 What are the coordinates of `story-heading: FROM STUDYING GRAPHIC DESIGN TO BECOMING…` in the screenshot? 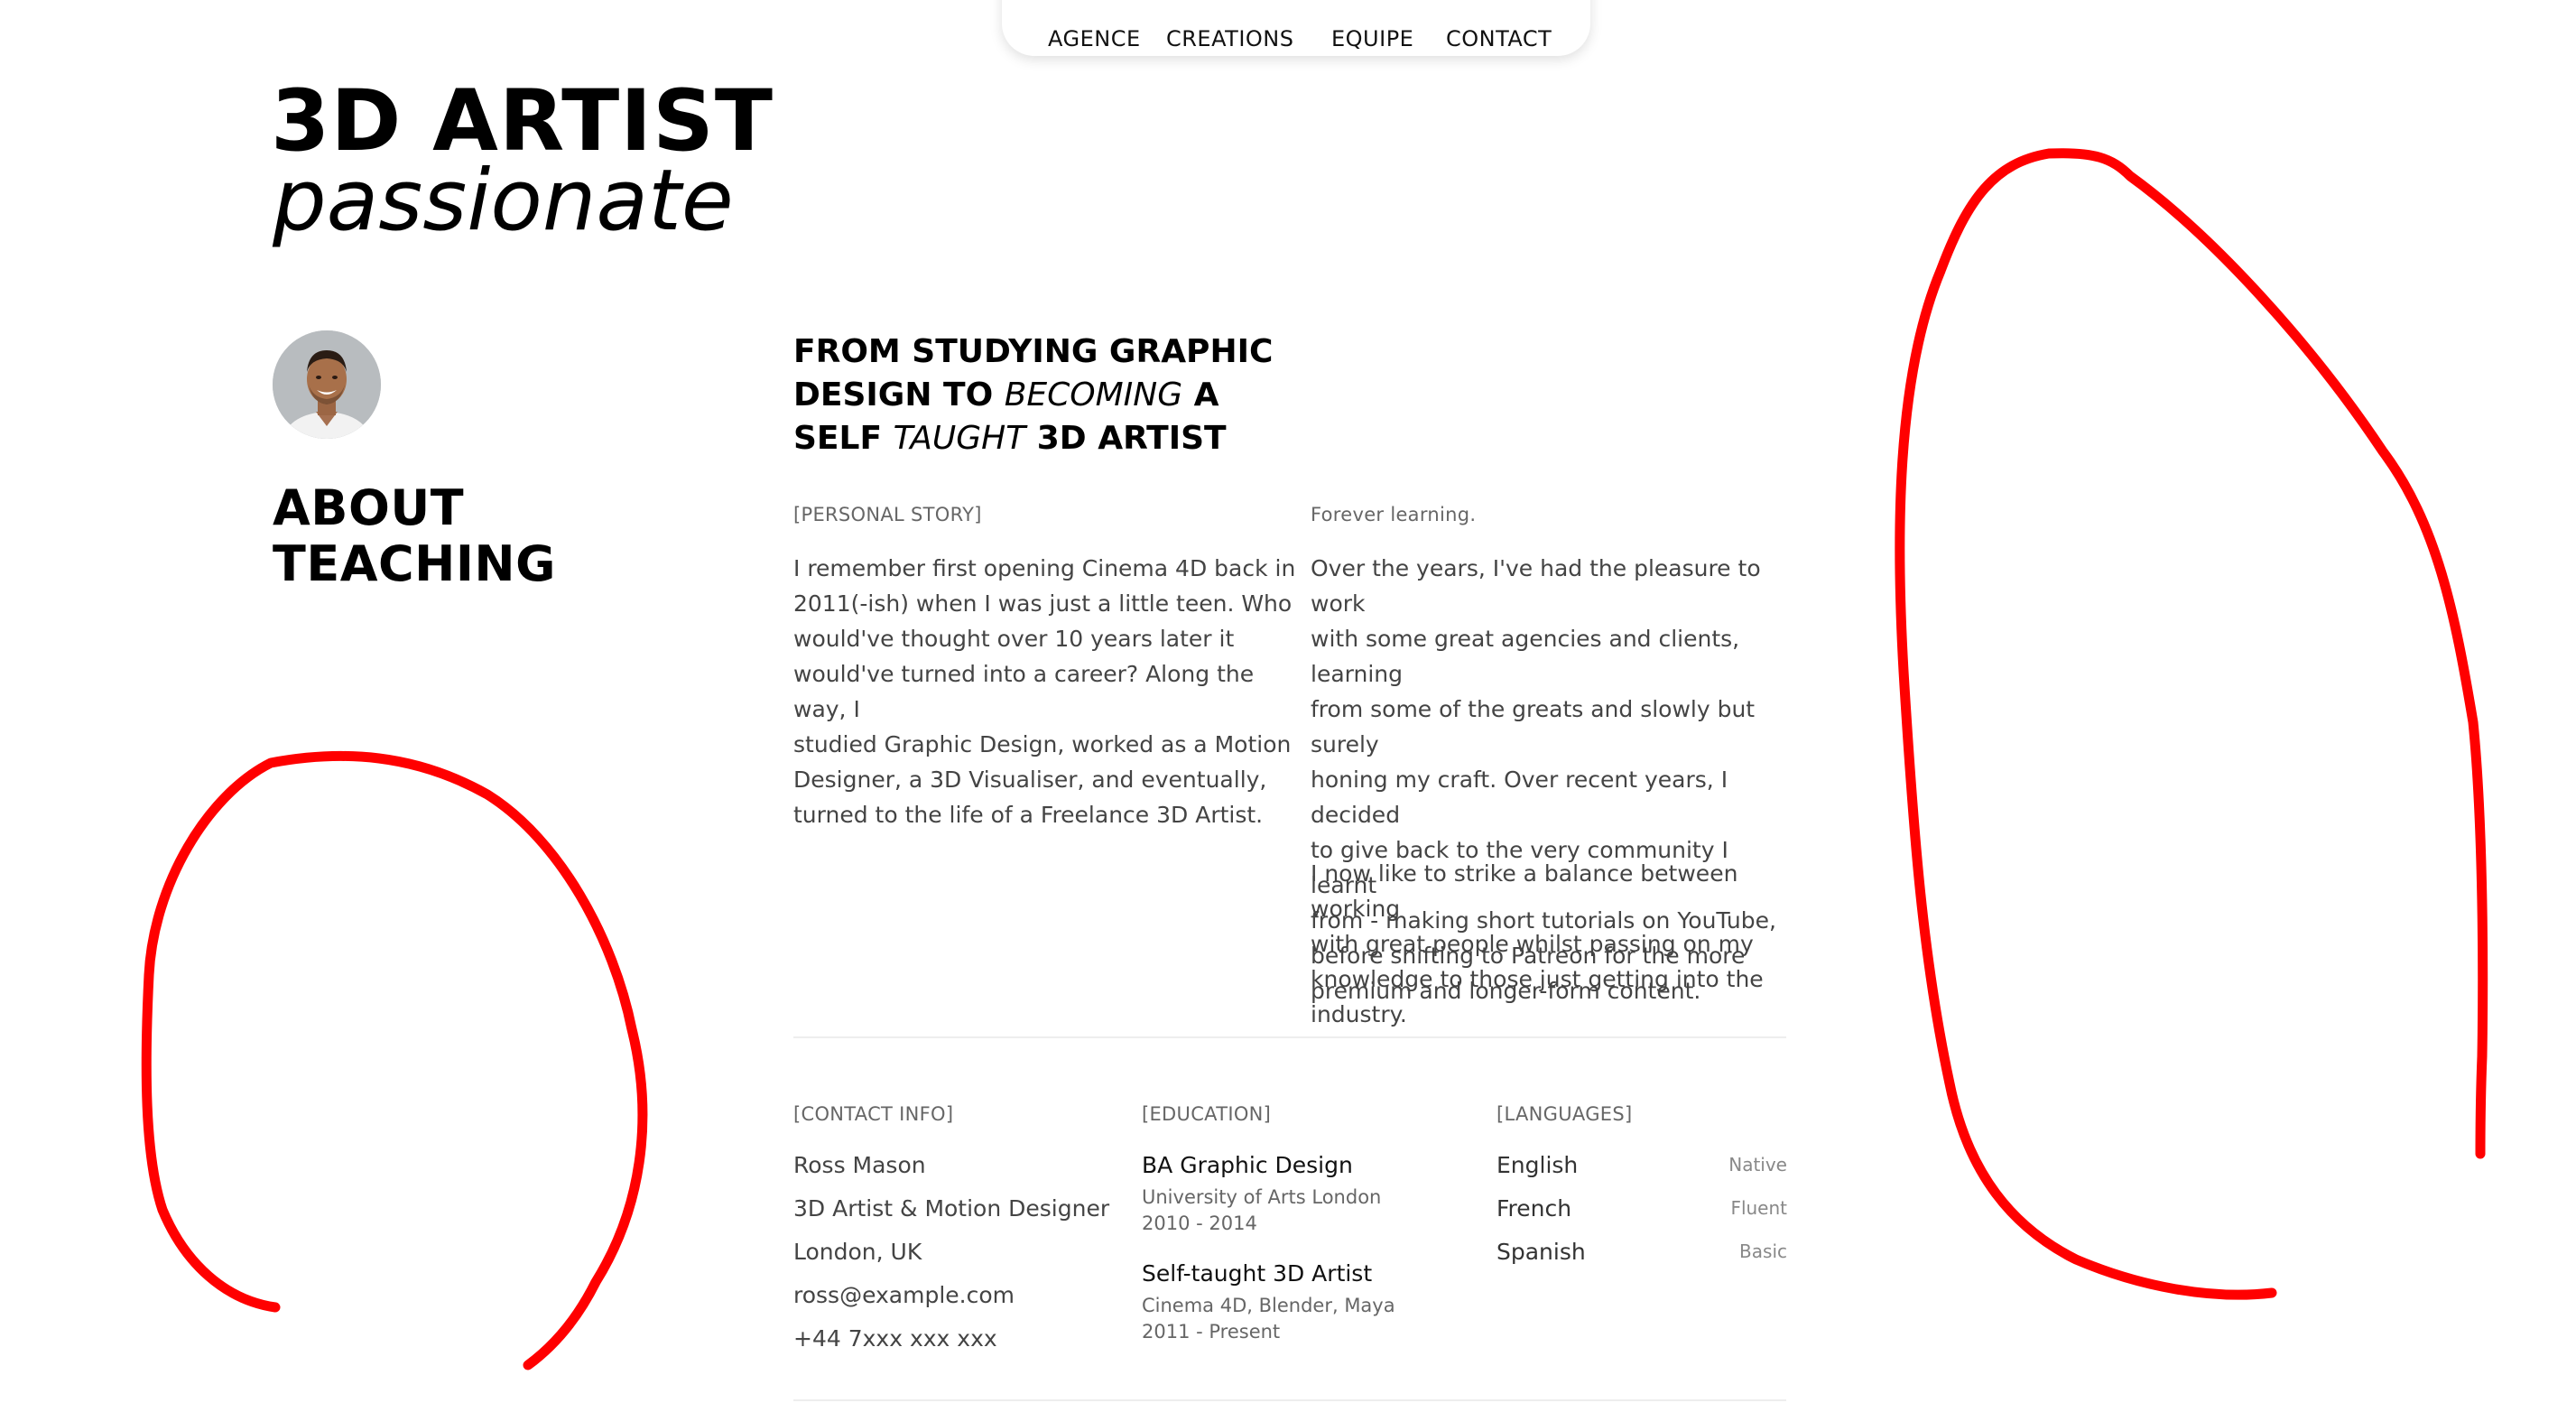 It's located at (1046, 395).